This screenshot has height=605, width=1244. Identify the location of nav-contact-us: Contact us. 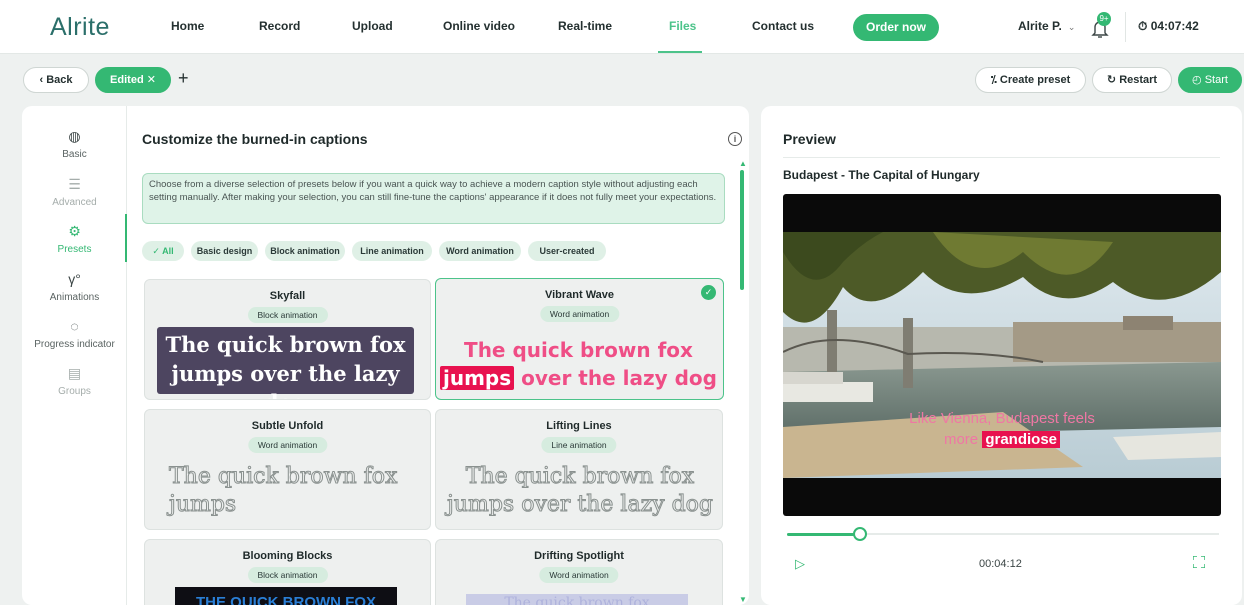
(783, 26).